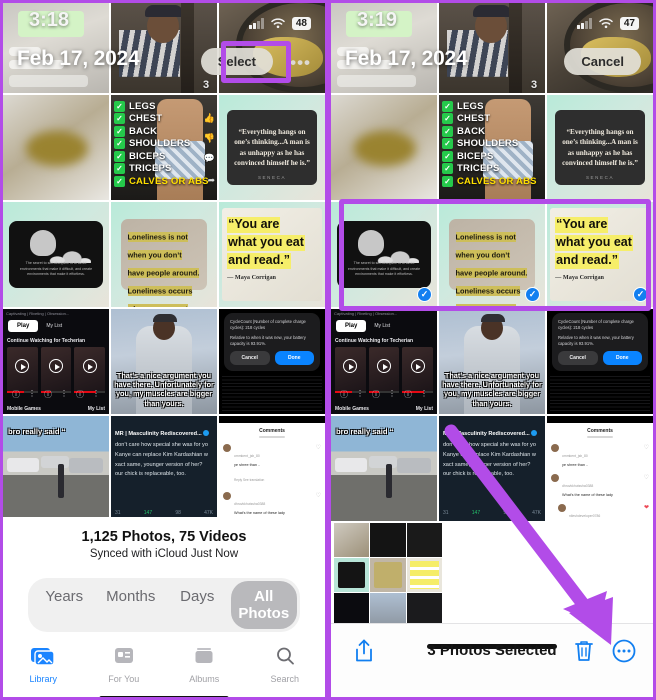 The width and height of the screenshot is (656, 700). Describe the element at coordinates (197, 605) in the screenshot. I see `segment-days: Days` at that location.